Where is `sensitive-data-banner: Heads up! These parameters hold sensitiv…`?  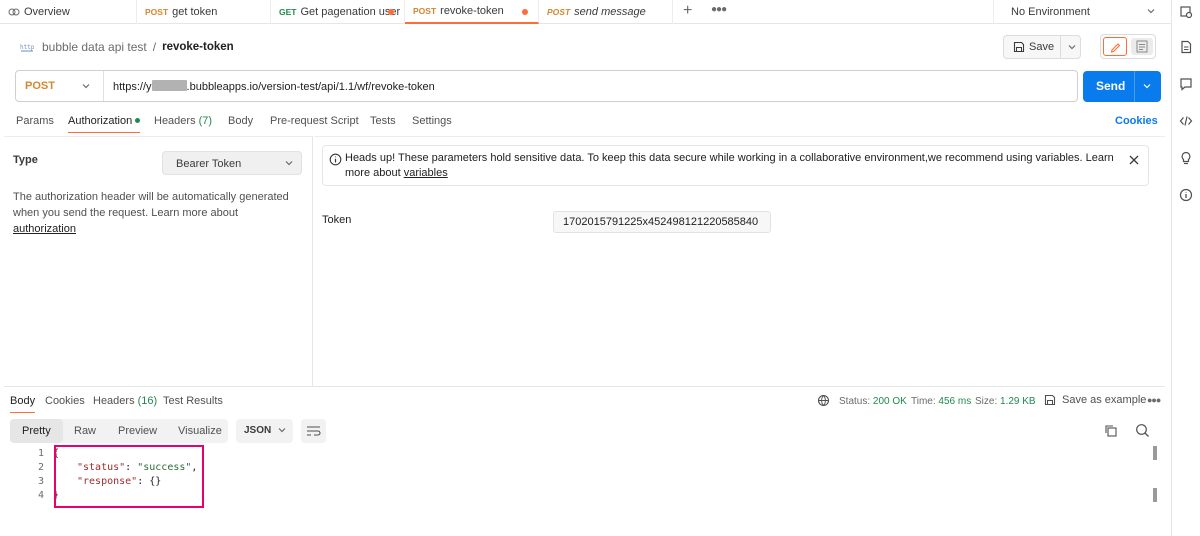
sensitive-data-banner: Heads up! These parameters hold sensitiv… is located at coordinates (735, 165).